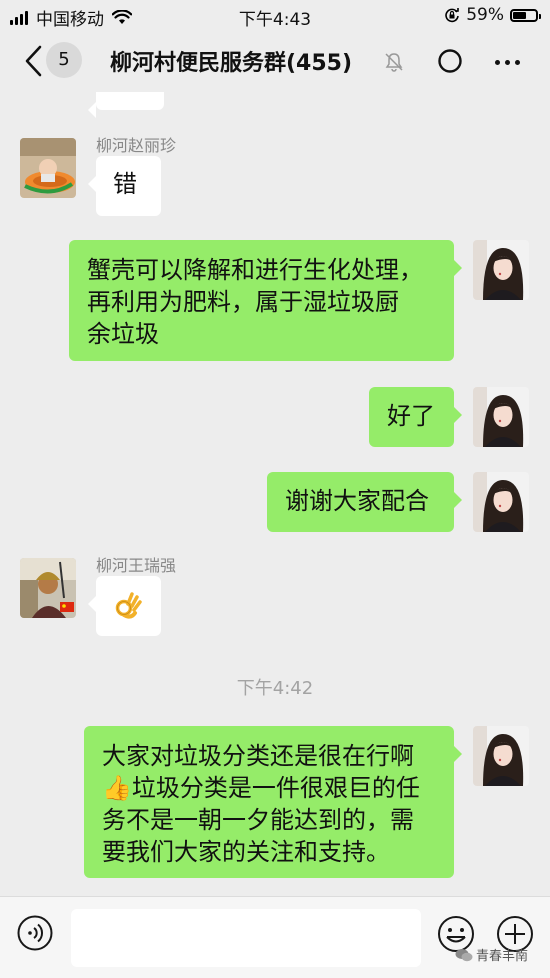 This screenshot has width=550, height=978. What do you see at coordinates (502, 956) in the screenshot?
I see `watermark-text: 青春丰南` at bounding box center [502, 956].